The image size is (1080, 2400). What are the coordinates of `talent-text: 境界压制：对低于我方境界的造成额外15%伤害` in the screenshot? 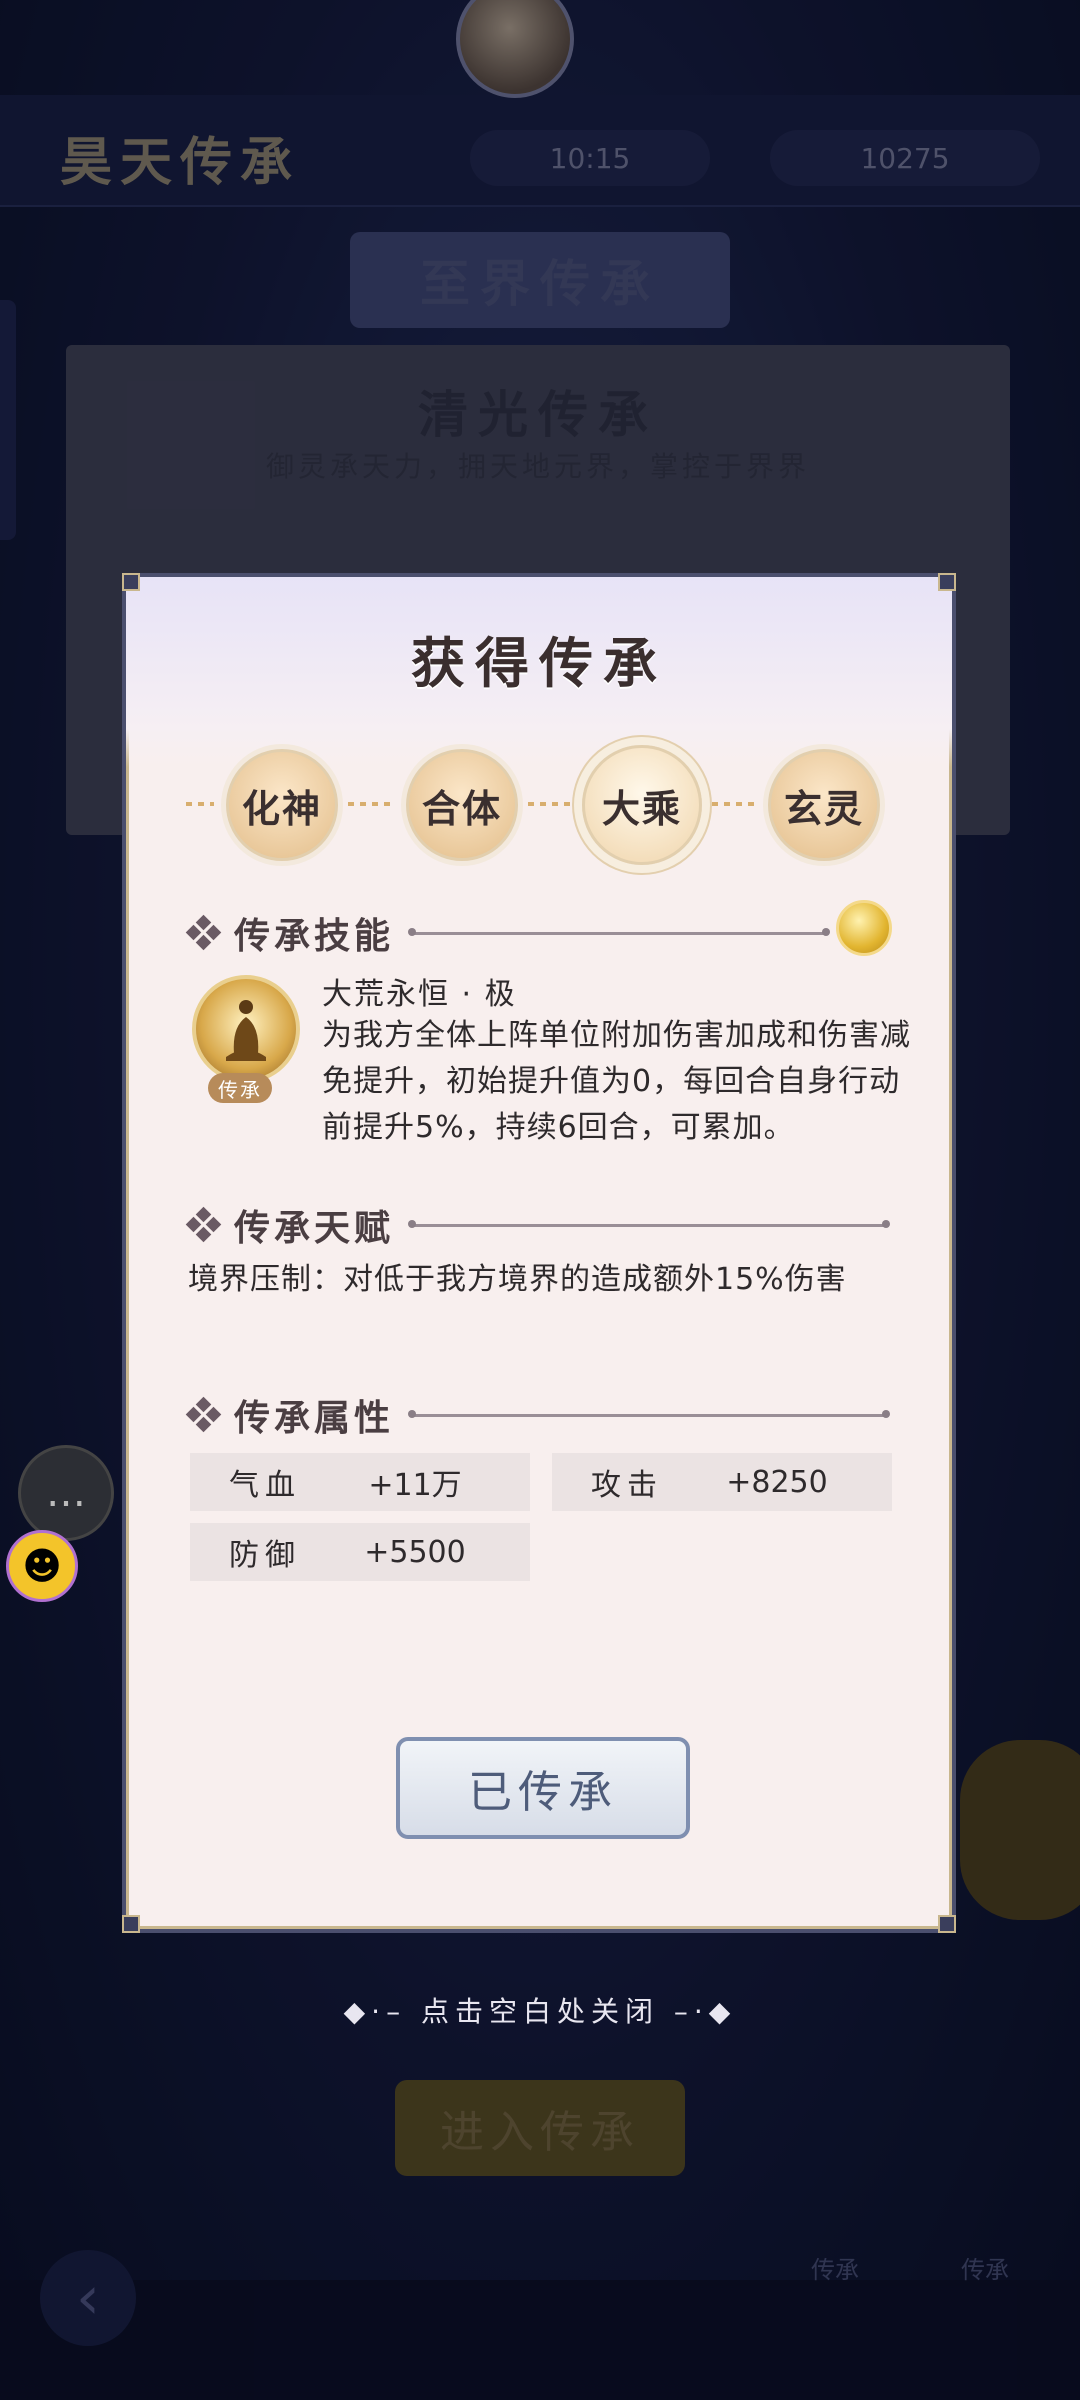 It's located at (517, 1279).